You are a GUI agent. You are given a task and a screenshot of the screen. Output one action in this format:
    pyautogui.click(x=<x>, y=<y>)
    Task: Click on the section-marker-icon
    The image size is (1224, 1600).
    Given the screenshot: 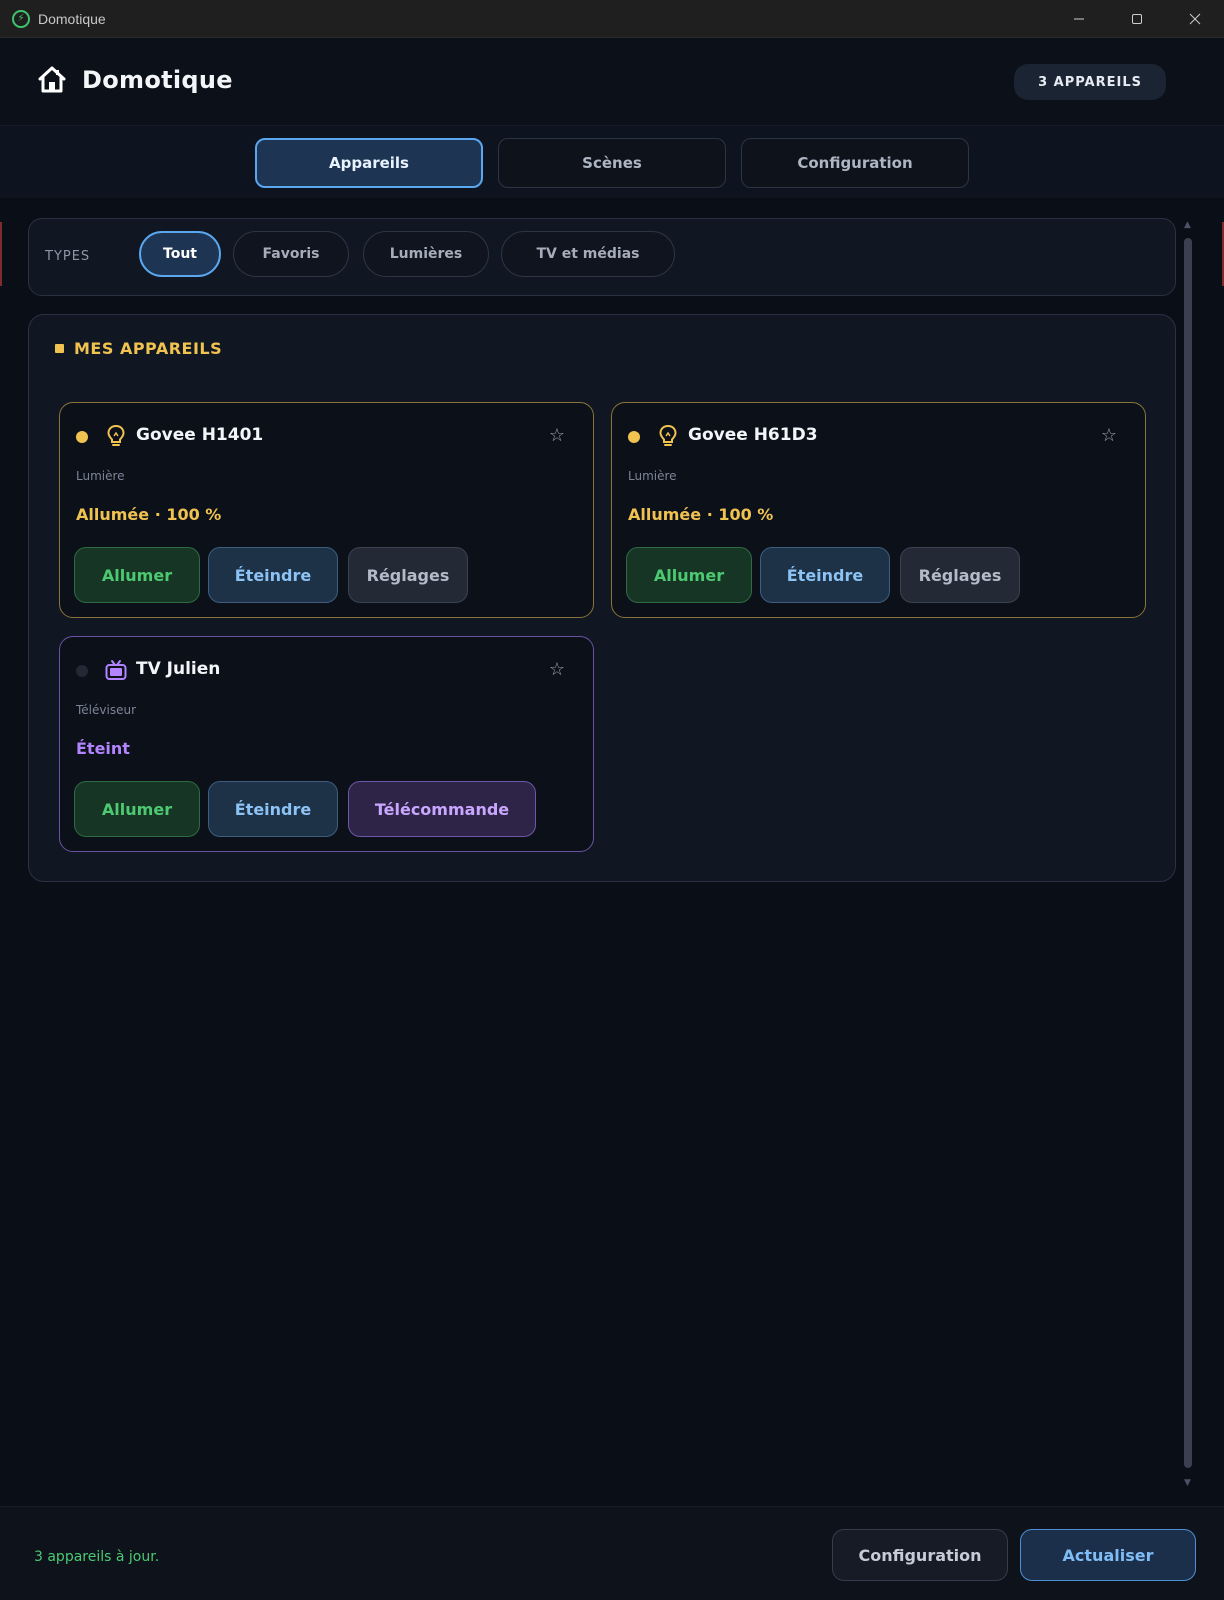 What is the action you would take?
    pyautogui.click(x=59, y=348)
    